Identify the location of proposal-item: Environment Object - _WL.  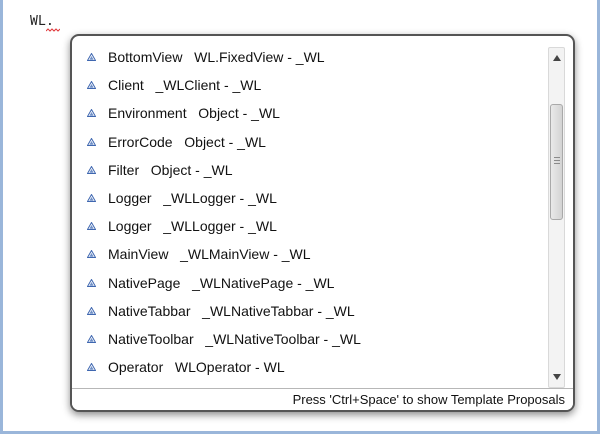
(311, 113).